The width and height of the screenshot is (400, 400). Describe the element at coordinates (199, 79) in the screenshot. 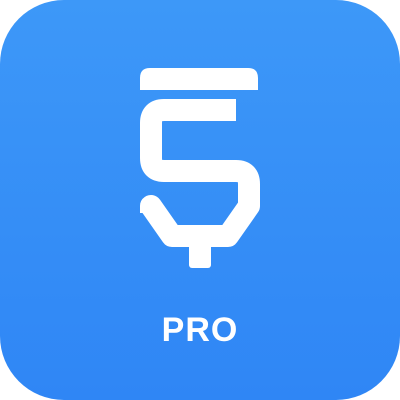

I see `logo-cap-bar` at that location.